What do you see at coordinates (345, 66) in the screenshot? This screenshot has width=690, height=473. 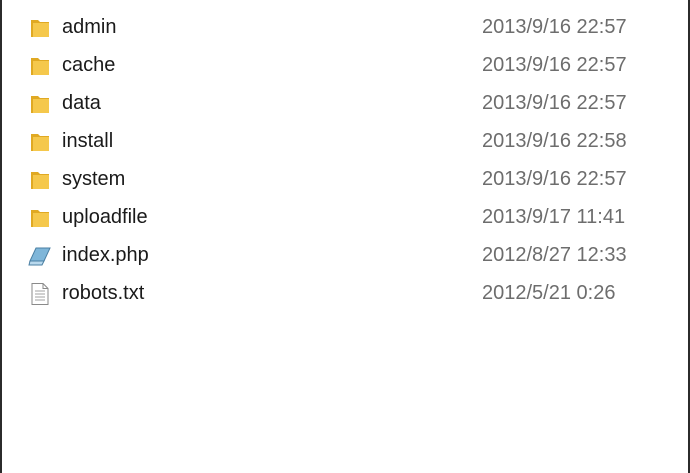 I see `file-row-cache: cache 2013/9/16 22:57` at bounding box center [345, 66].